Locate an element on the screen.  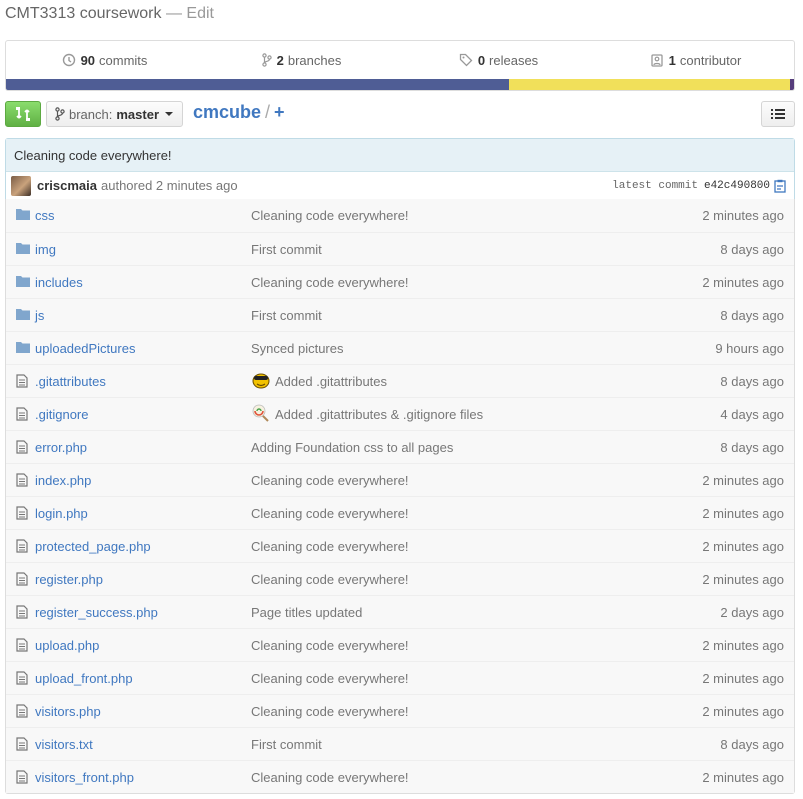
commit-author-link: criscmaia is located at coordinates (67, 185).